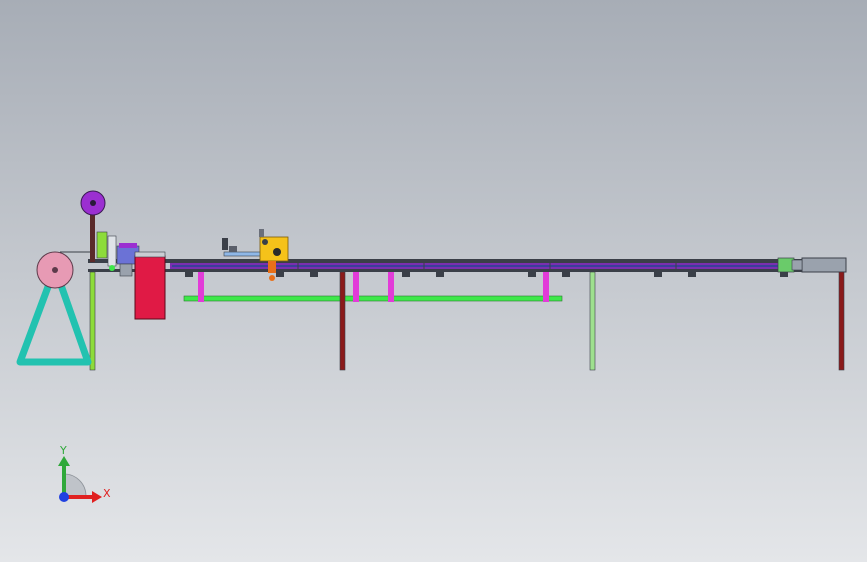  Describe the element at coordinates (93, 203) in the screenshot. I see `upper-spool-hub` at that location.